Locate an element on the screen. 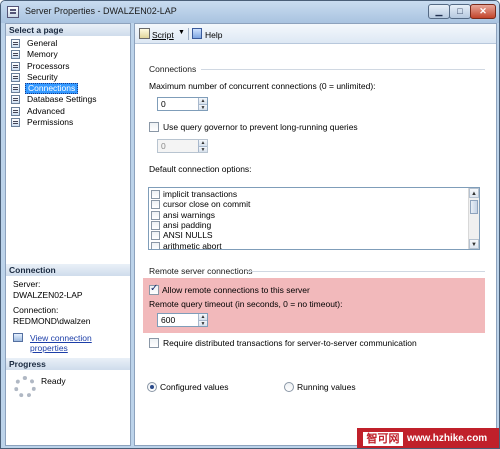 The width and height of the screenshot is (500, 449). connection-properties-icon is located at coordinates (18, 337).